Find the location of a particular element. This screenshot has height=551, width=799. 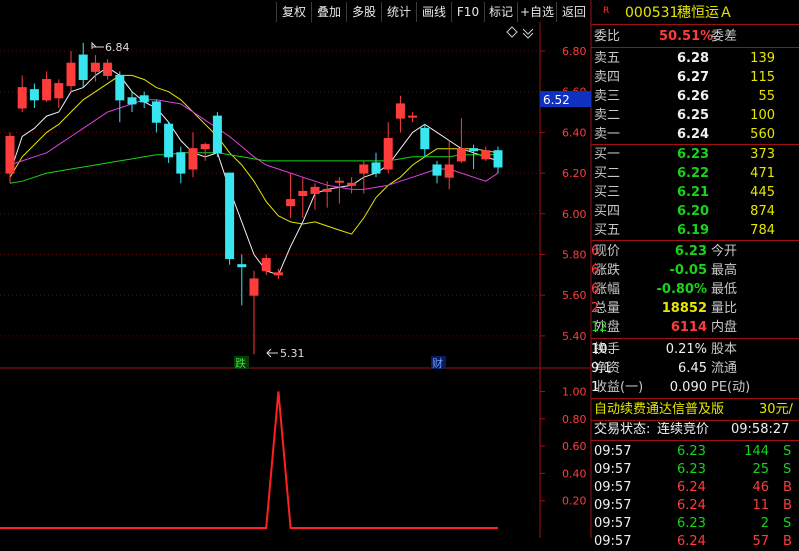

ask-price: 6.25 is located at coordinates (693, 115).